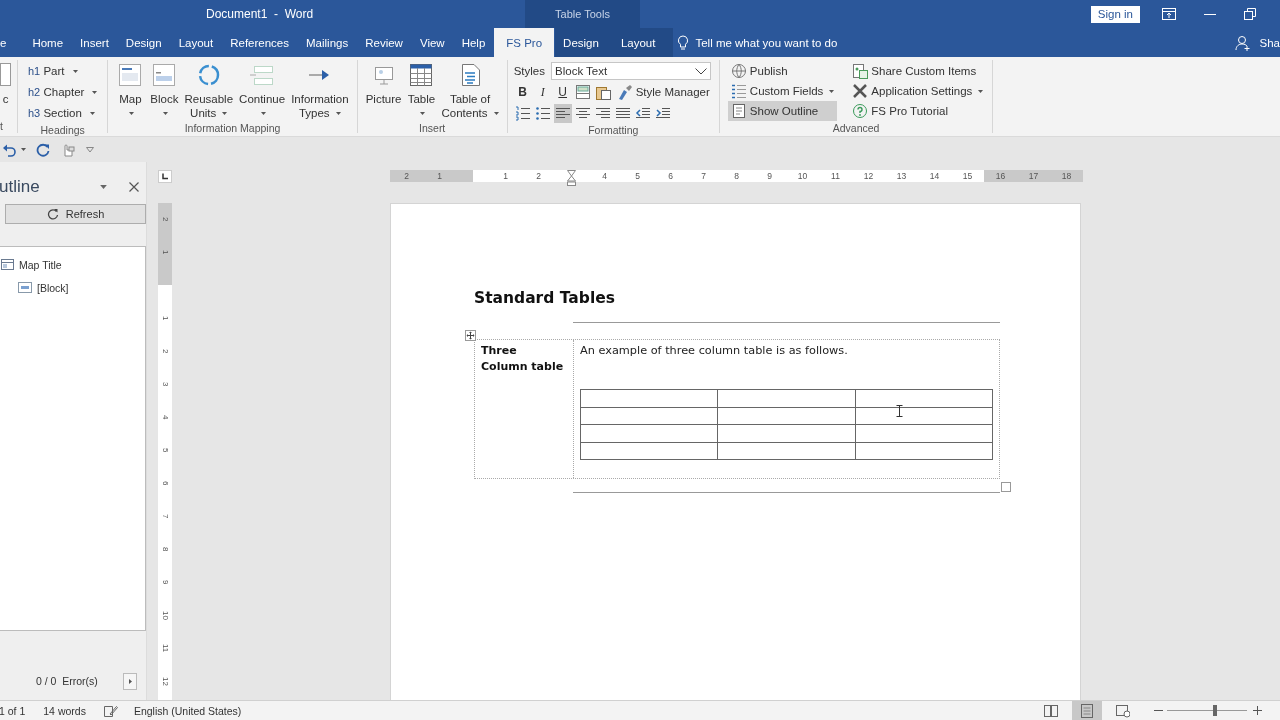 The height and width of the screenshot is (720, 1280). Describe the element at coordinates (524, 42) in the screenshot. I see `ribbon-tab: FS Pro` at that location.